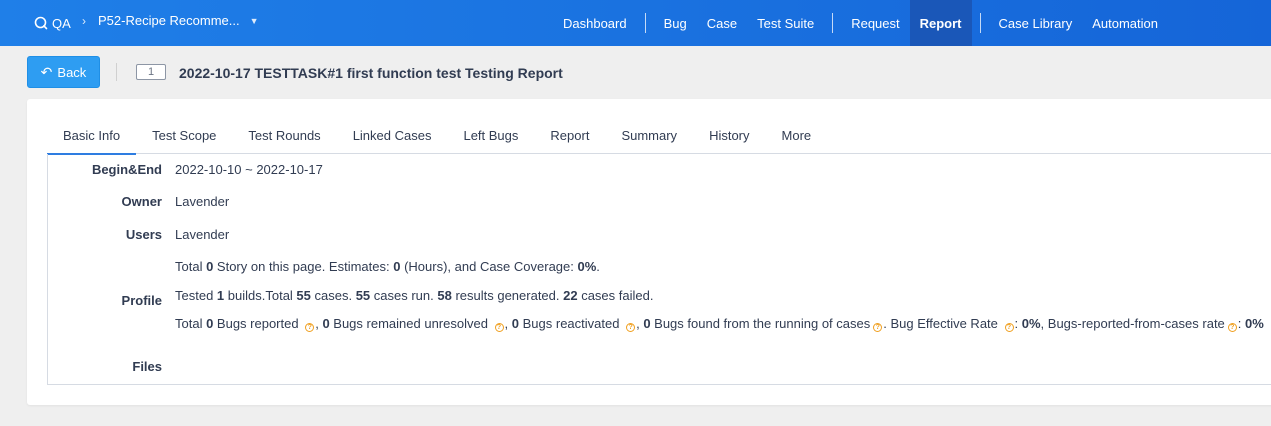 The height and width of the screenshot is (426, 1271). Describe the element at coordinates (392, 135) in the screenshot. I see `tab-linked-cases: Linked Cases` at that location.